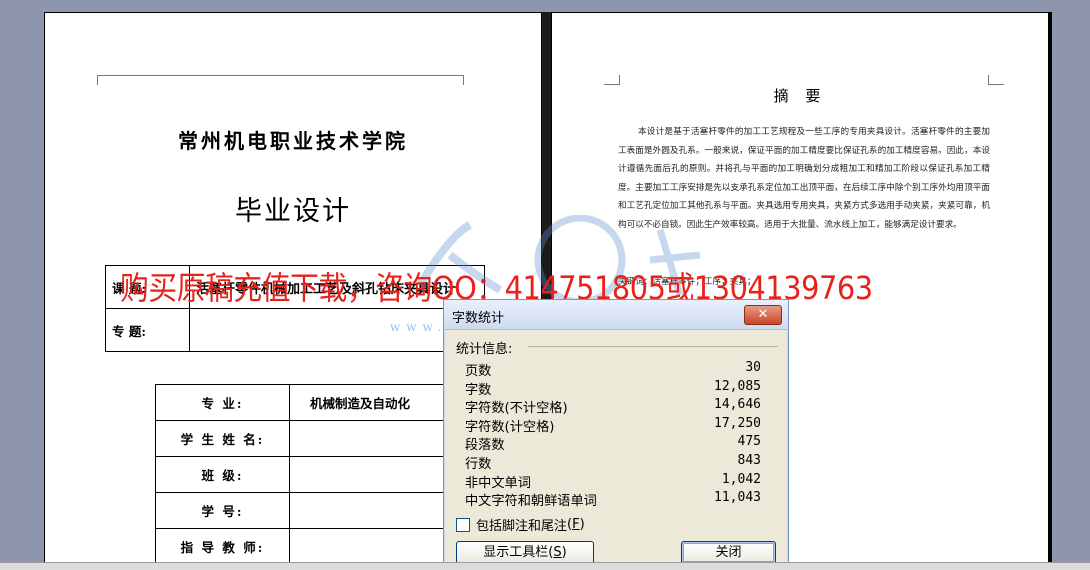 The width and height of the screenshot is (1090, 570). I want to click on stat-label: 字符数(计空格), so click(510, 427).